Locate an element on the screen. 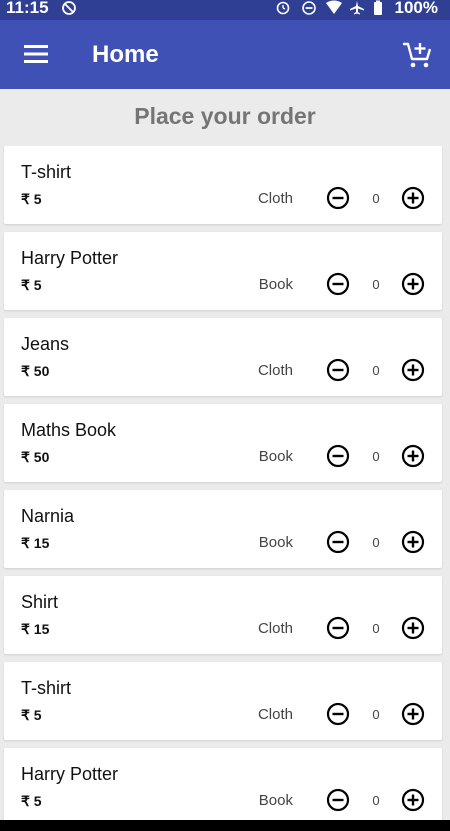 This screenshot has height=831, width=450. notification-off-icon is located at coordinates (69, 8).